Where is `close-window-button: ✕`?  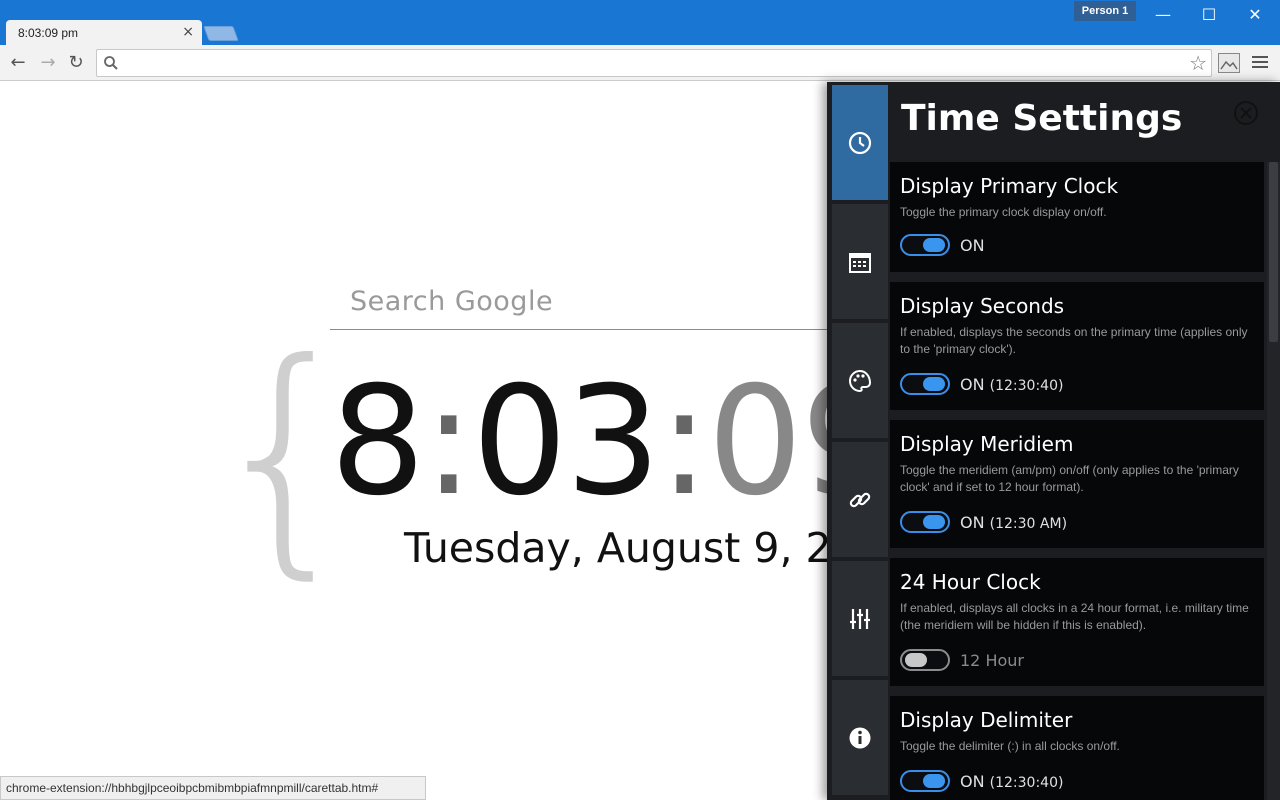 close-window-button: ✕ is located at coordinates (1255, 15).